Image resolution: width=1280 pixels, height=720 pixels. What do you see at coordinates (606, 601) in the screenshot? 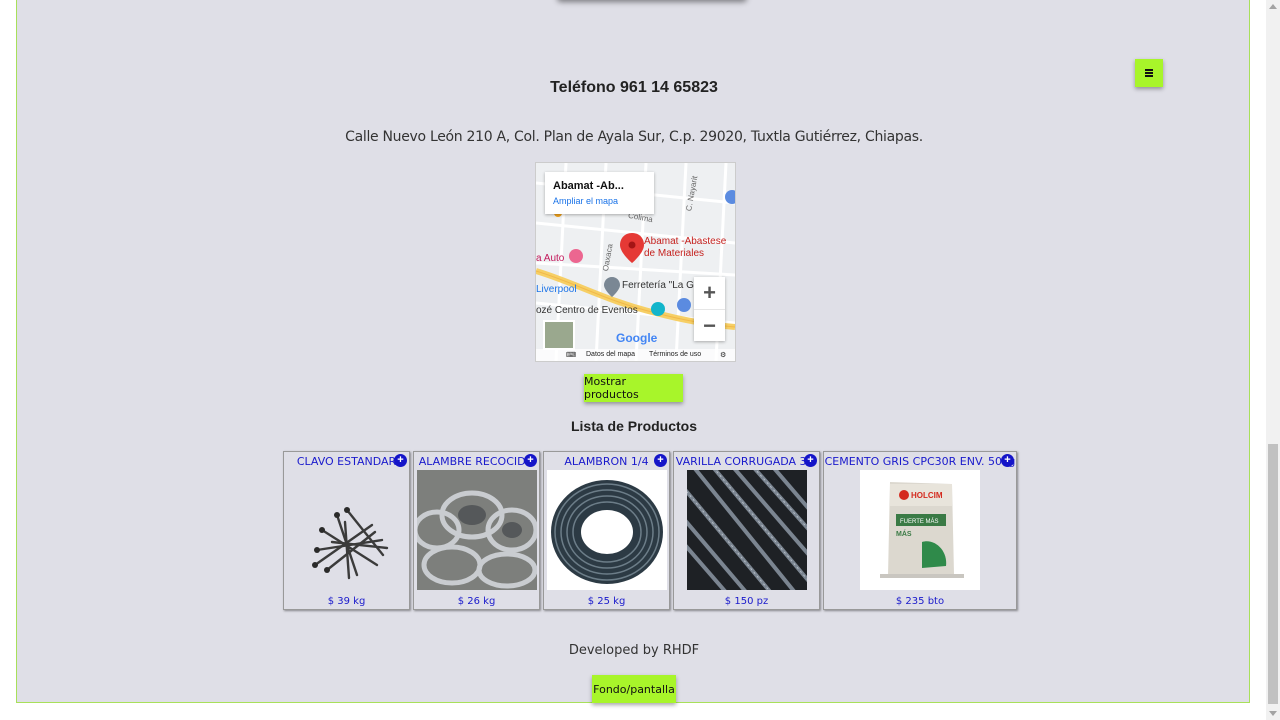
I see `product-price: $ 25 kg` at bounding box center [606, 601].